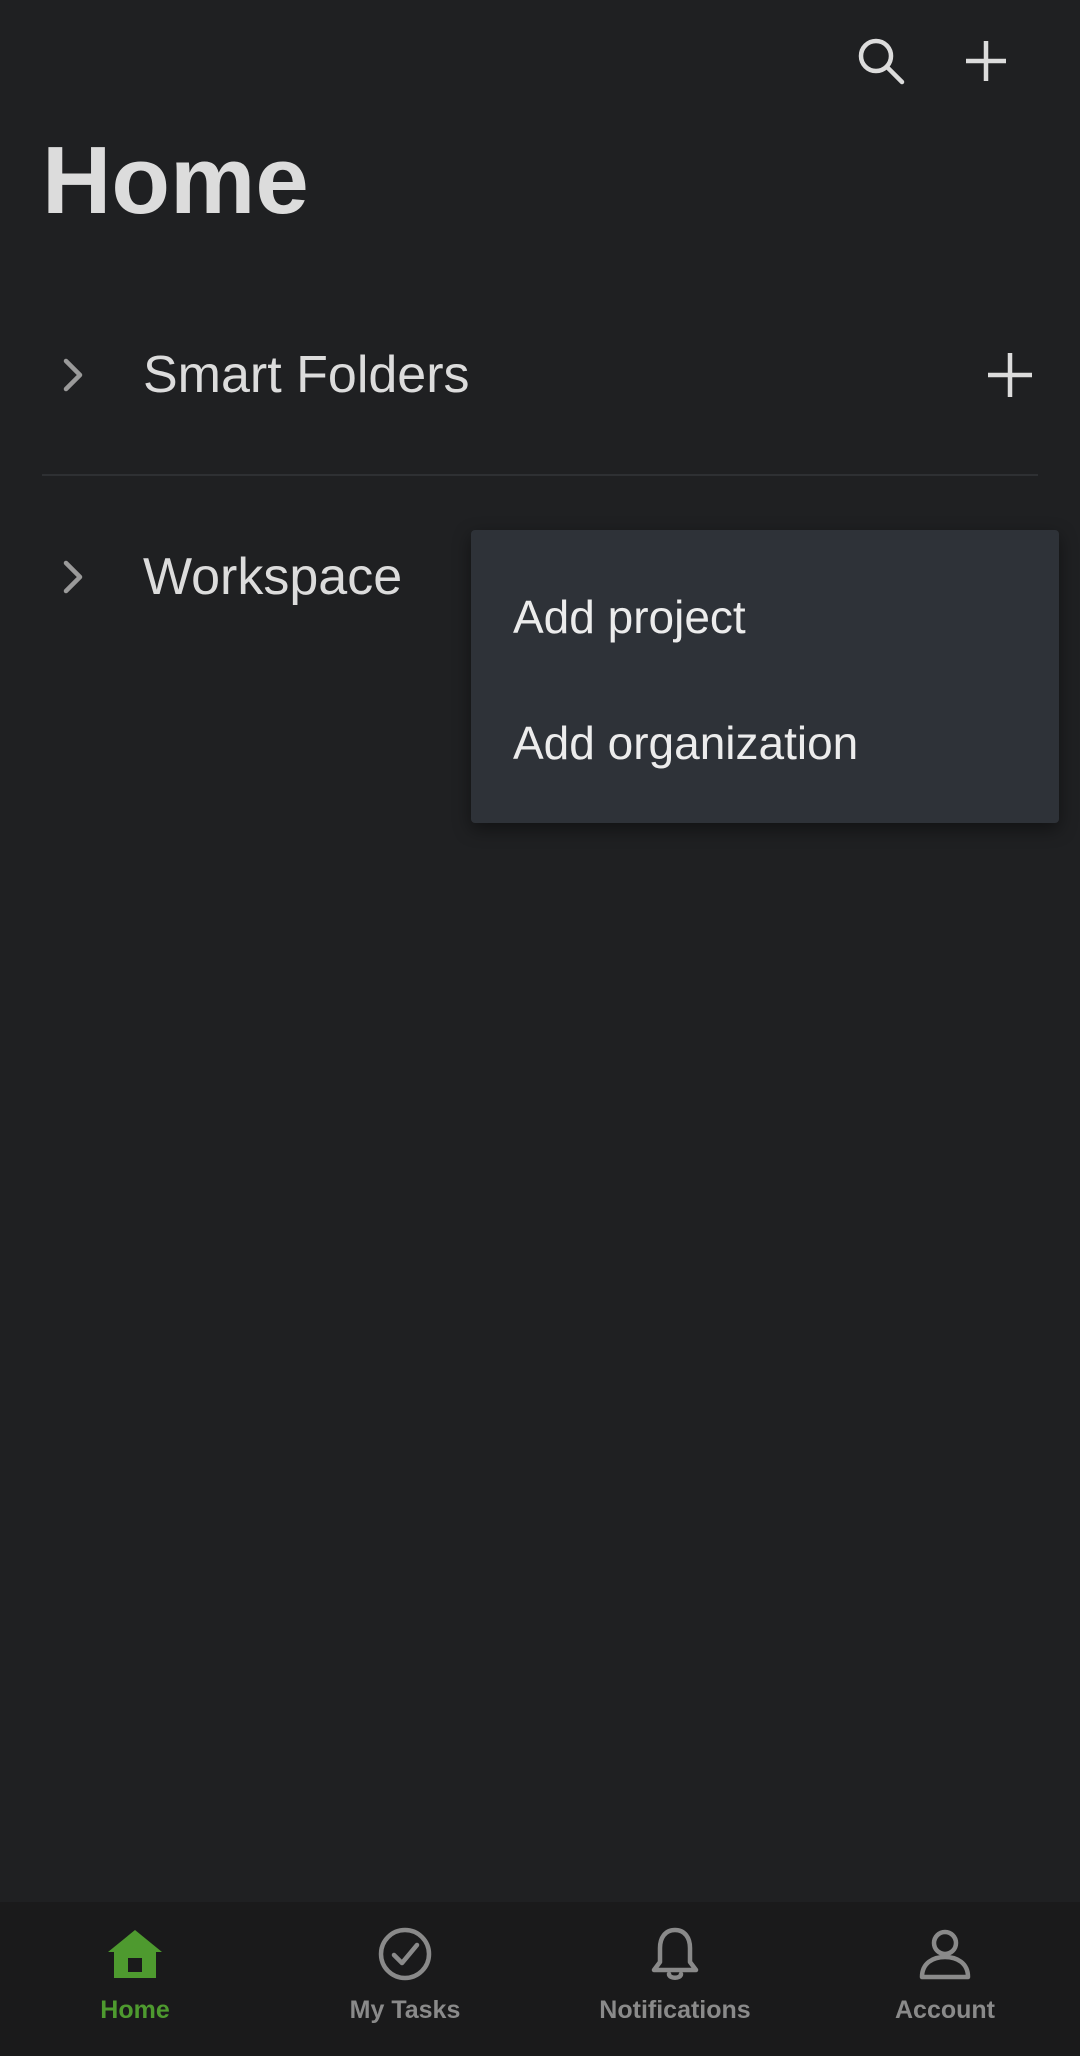 The height and width of the screenshot is (2056, 1080). I want to click on nav-item-my-tasks: My Tasks, so click(405, 1979).